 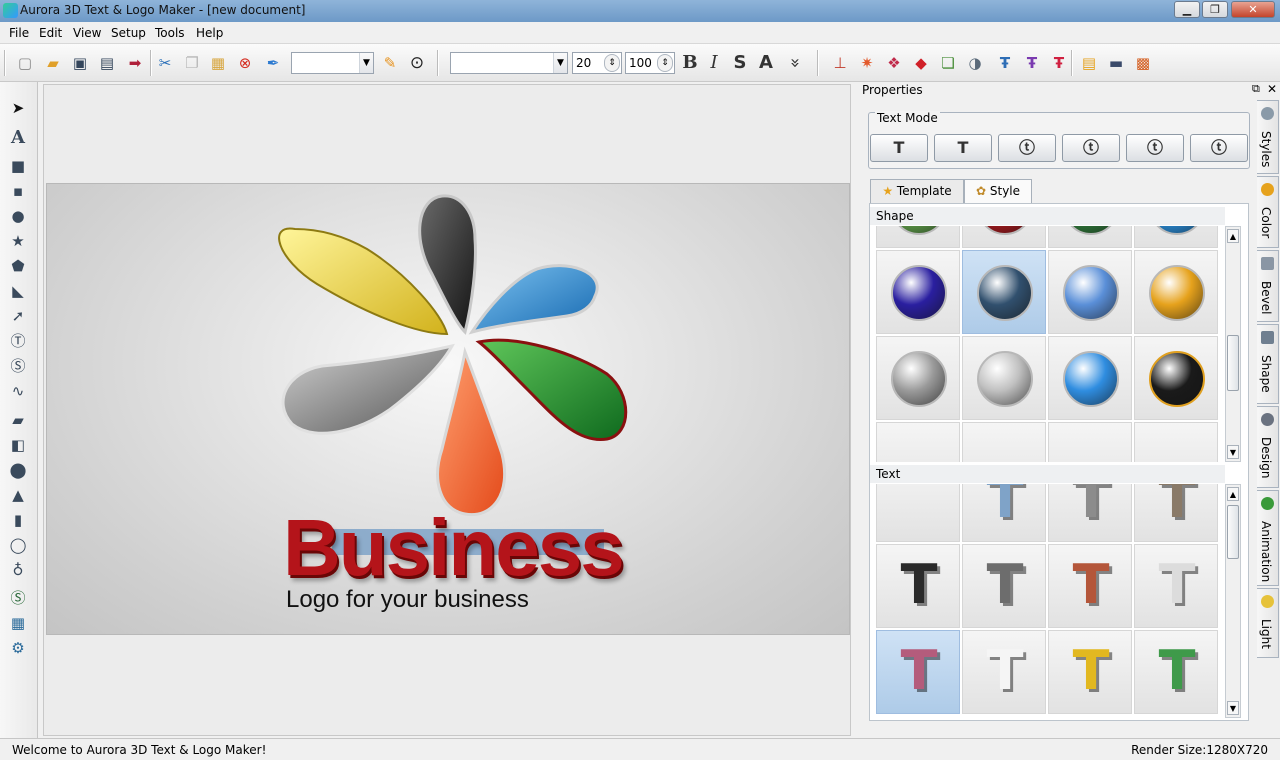 I want to click on side-tab-shape: Shape, so click(x=1268, y=364).